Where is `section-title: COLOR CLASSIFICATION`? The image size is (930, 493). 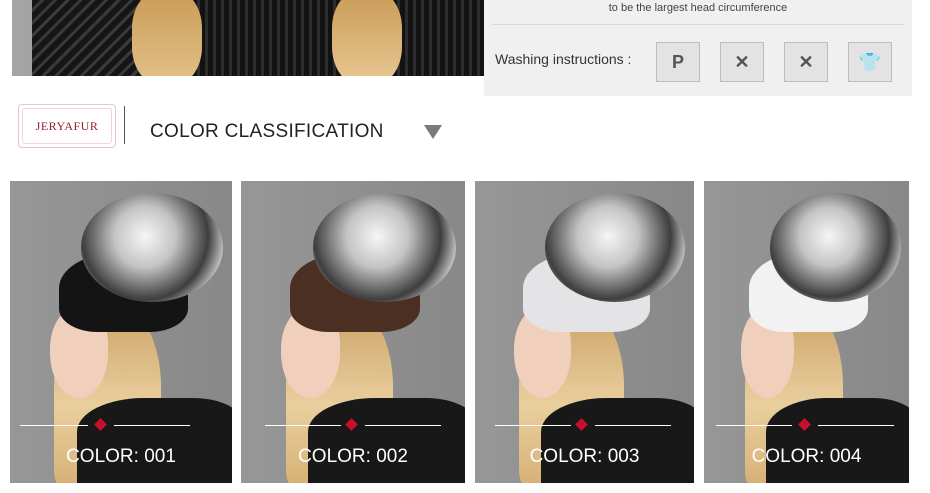
section-title: COLOR CLASSIFICATION is located at coordinates (267, 131).